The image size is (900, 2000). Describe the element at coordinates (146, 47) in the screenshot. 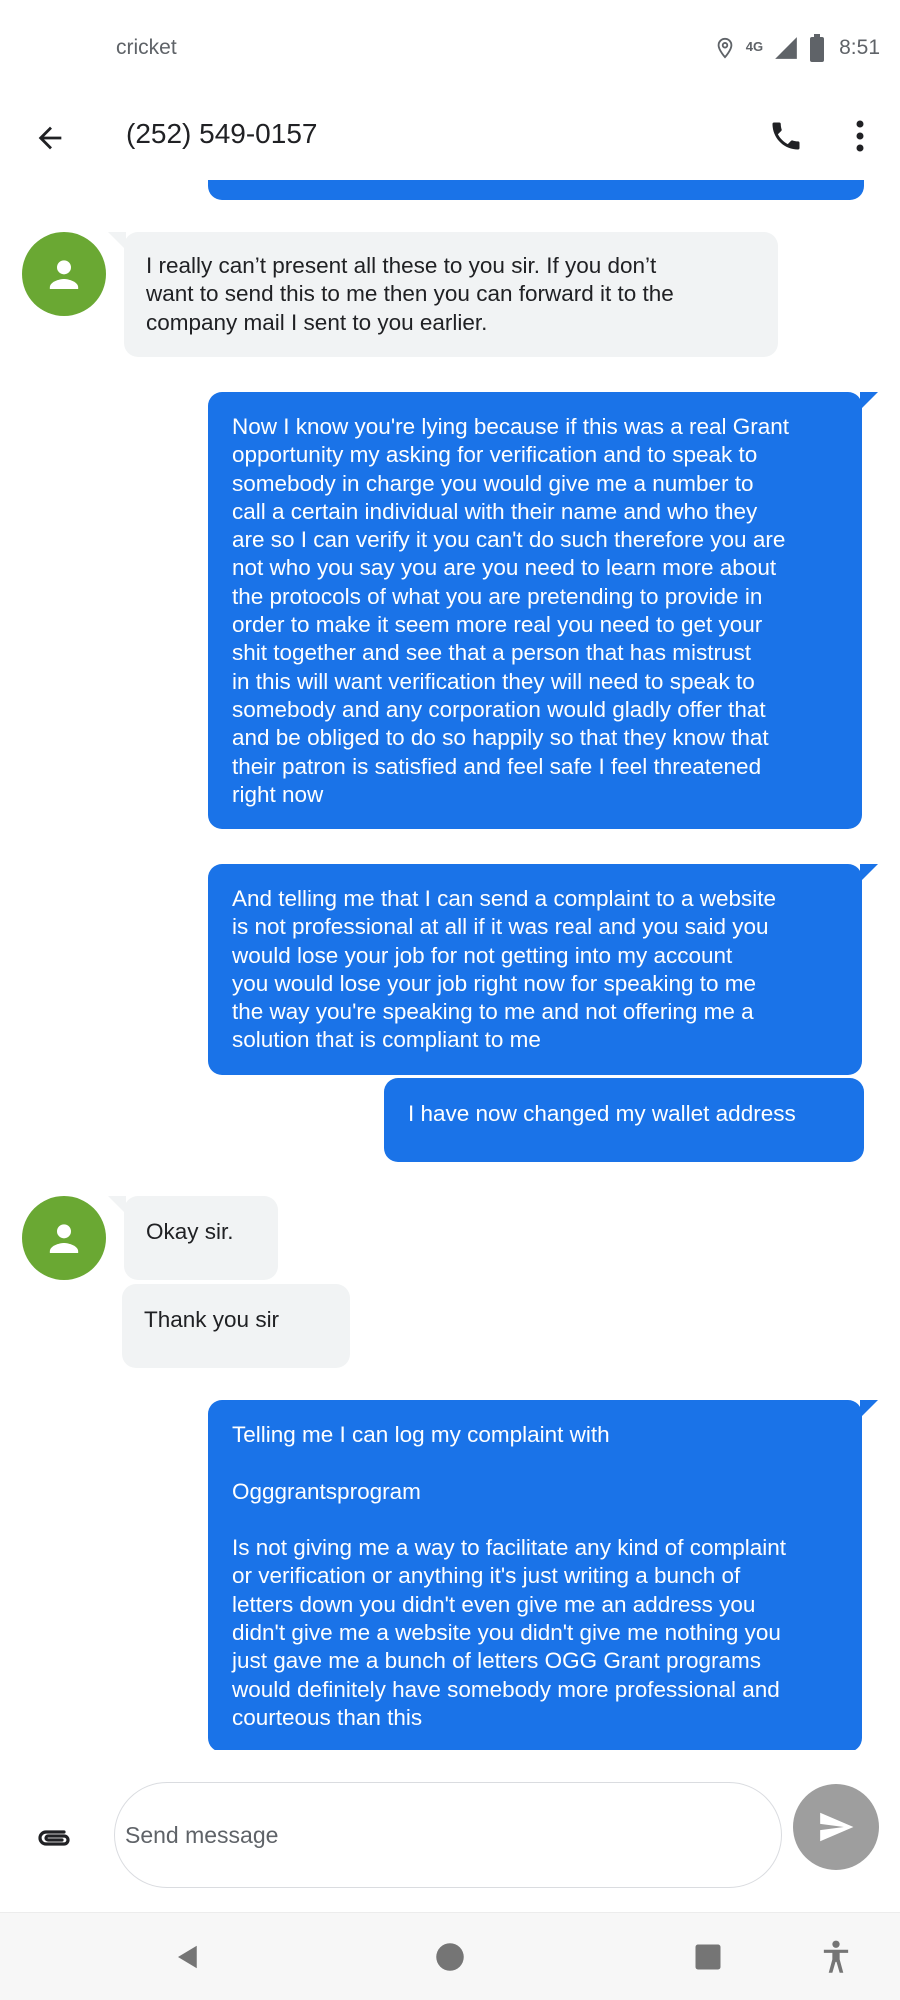

I see `carrier-name: cricket` at that location.